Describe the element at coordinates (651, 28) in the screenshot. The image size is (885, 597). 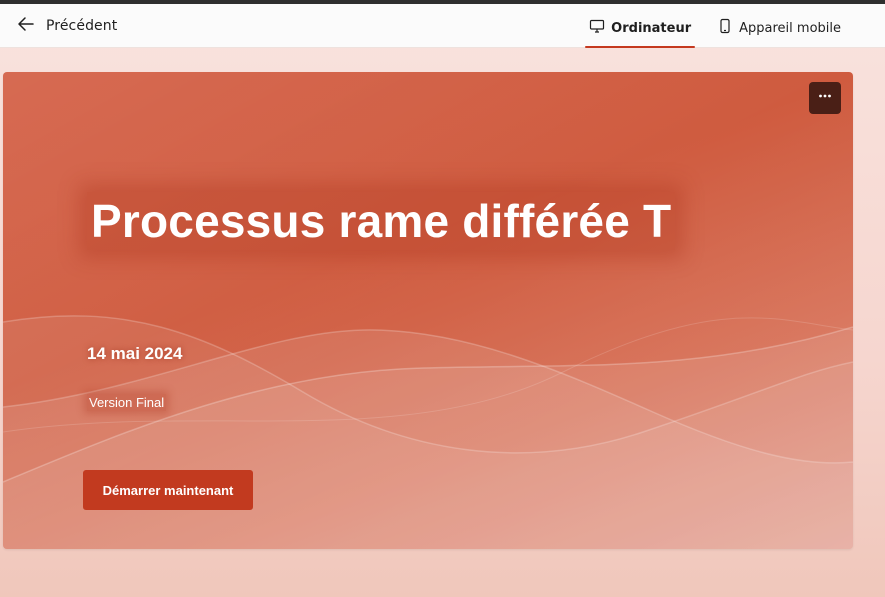
I see `tab-ordinateur-label: Ordinateur` at that location.